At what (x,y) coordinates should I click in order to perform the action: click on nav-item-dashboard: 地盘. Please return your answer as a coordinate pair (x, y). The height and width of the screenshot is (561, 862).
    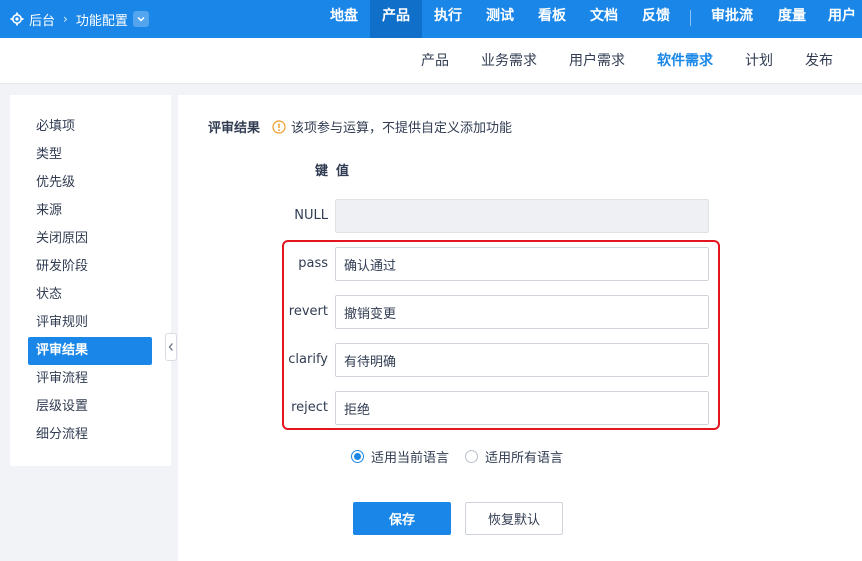
    Looking at the image, I should click on (344, 19).